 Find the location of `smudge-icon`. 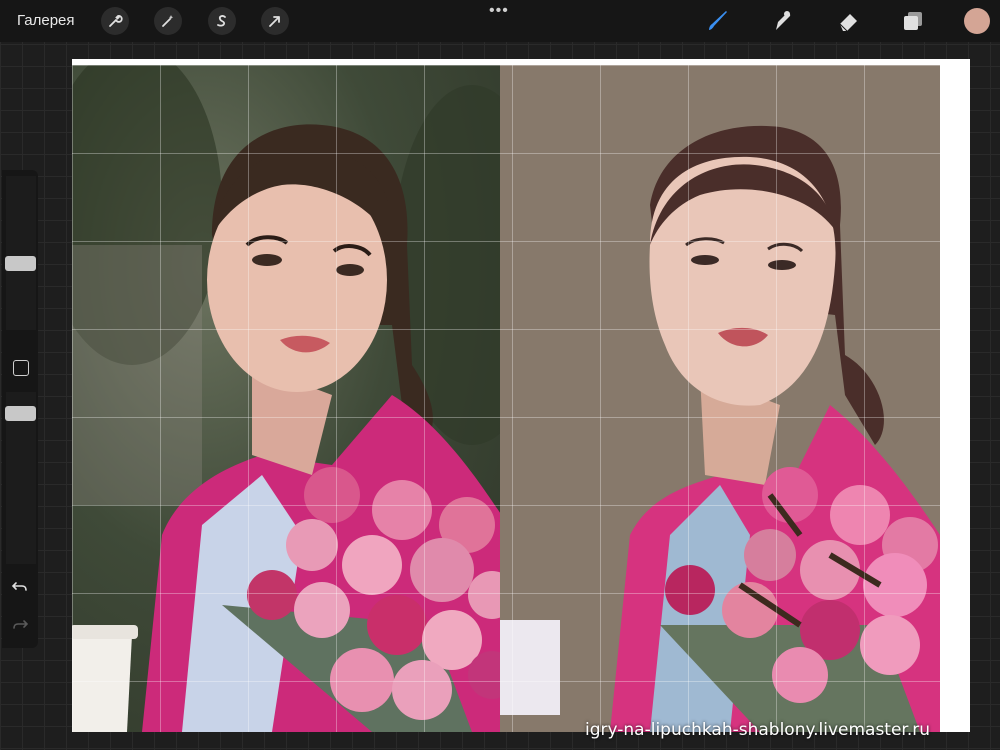

smudge-icon is located at coordinates (783, 20).